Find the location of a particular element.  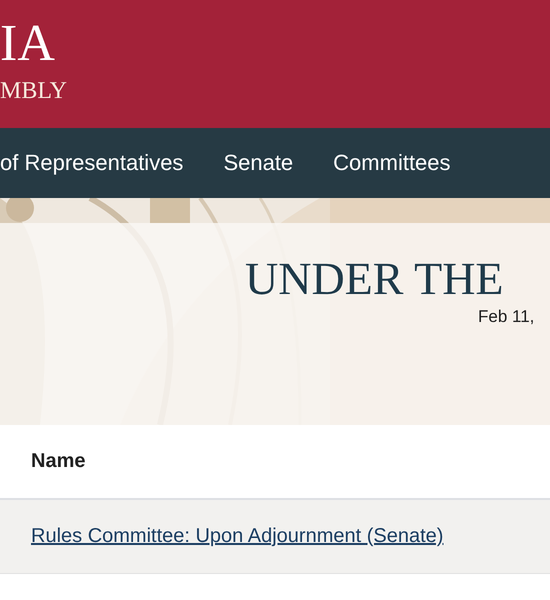

meeting-link: Rules Committee: Upon Adjournment (Senate) is located at coordinates (237, 536).